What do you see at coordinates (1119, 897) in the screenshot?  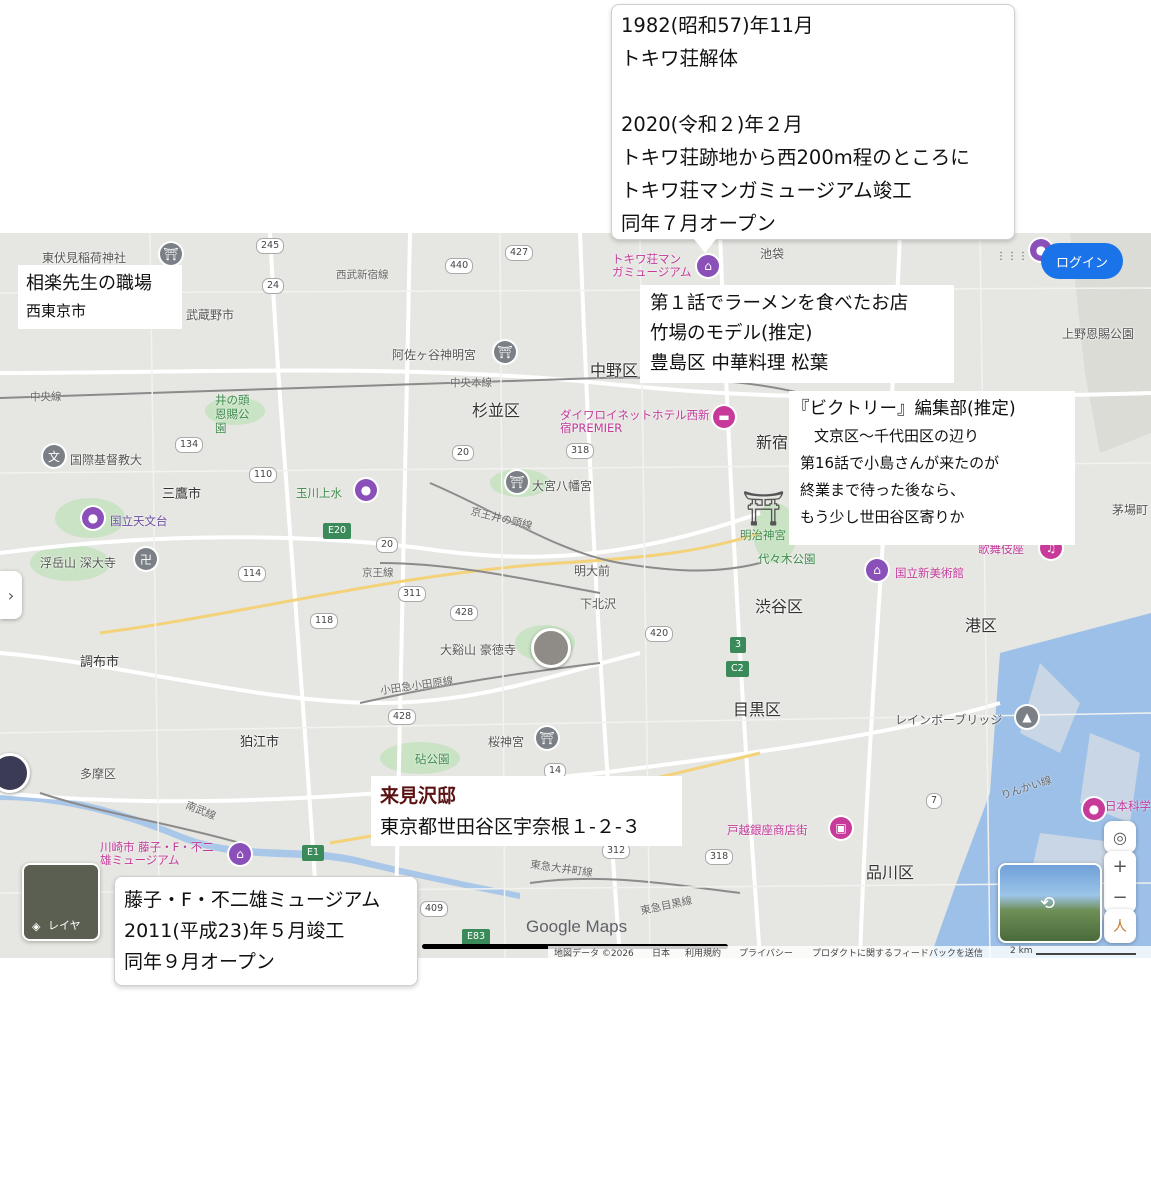 I see `zoom-out-button: −` at bounding box center [1119, 897].